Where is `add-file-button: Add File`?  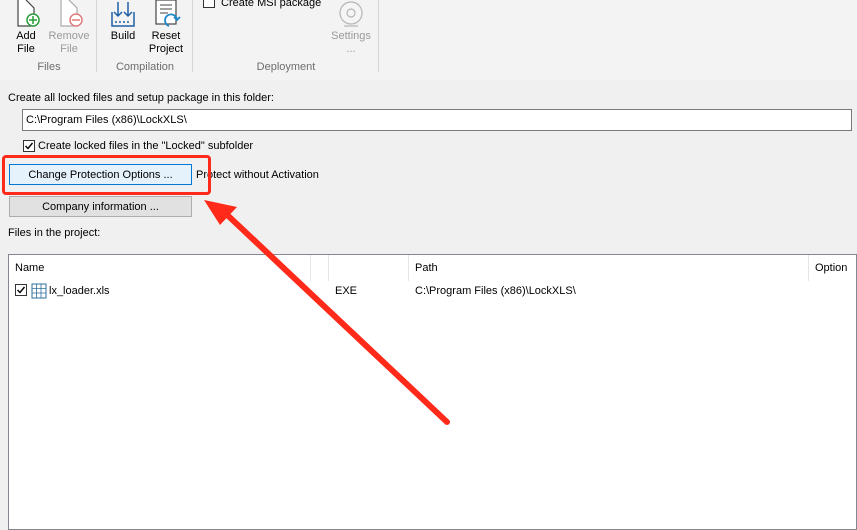 add-file-button: Add File is located at coordinates (26, 28).